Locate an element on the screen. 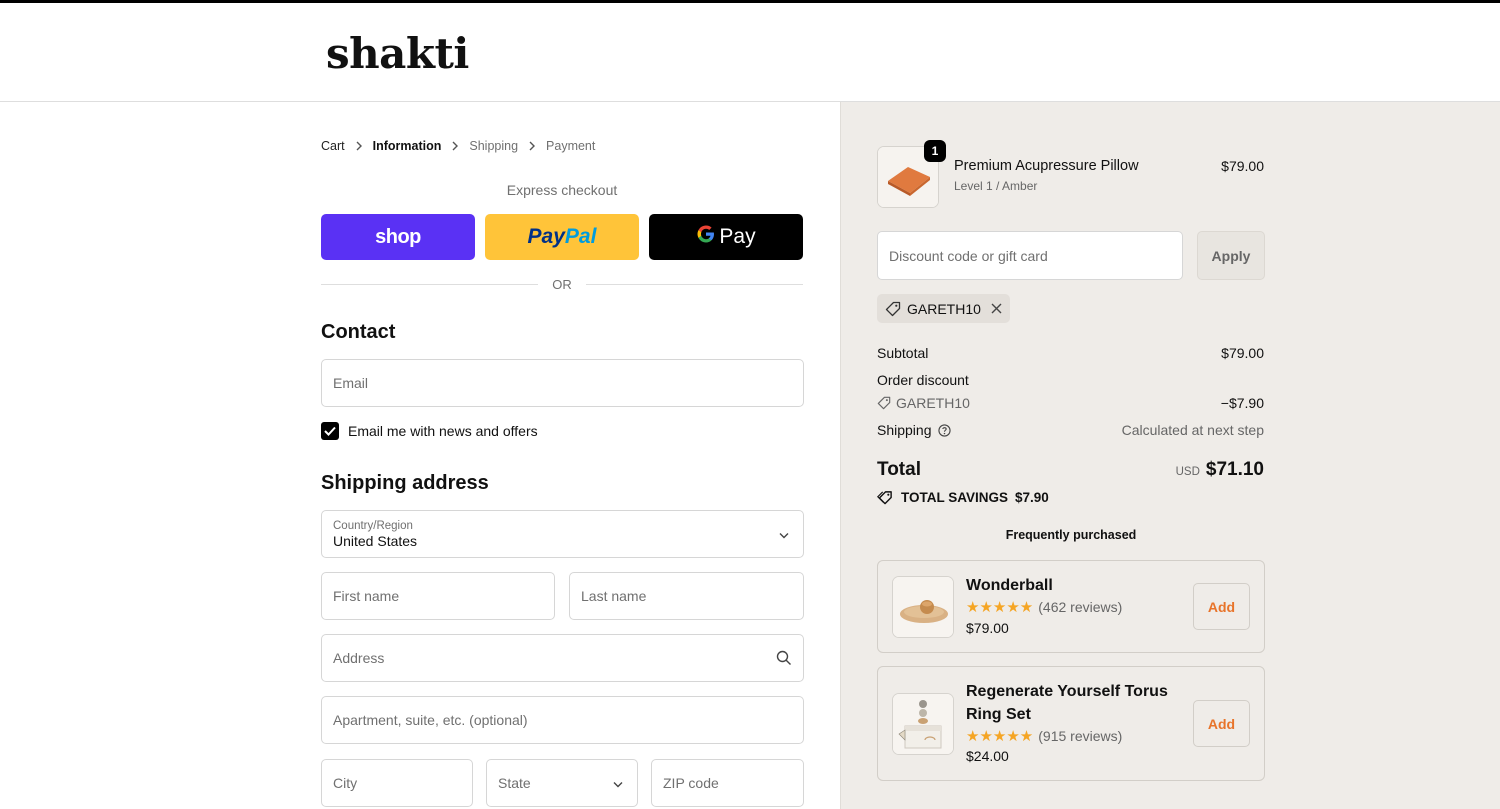 The height and width of the screenshot is (809, 1500). rating: ★★★★★ (462 reviews) is located at coordinates (1044, 607).